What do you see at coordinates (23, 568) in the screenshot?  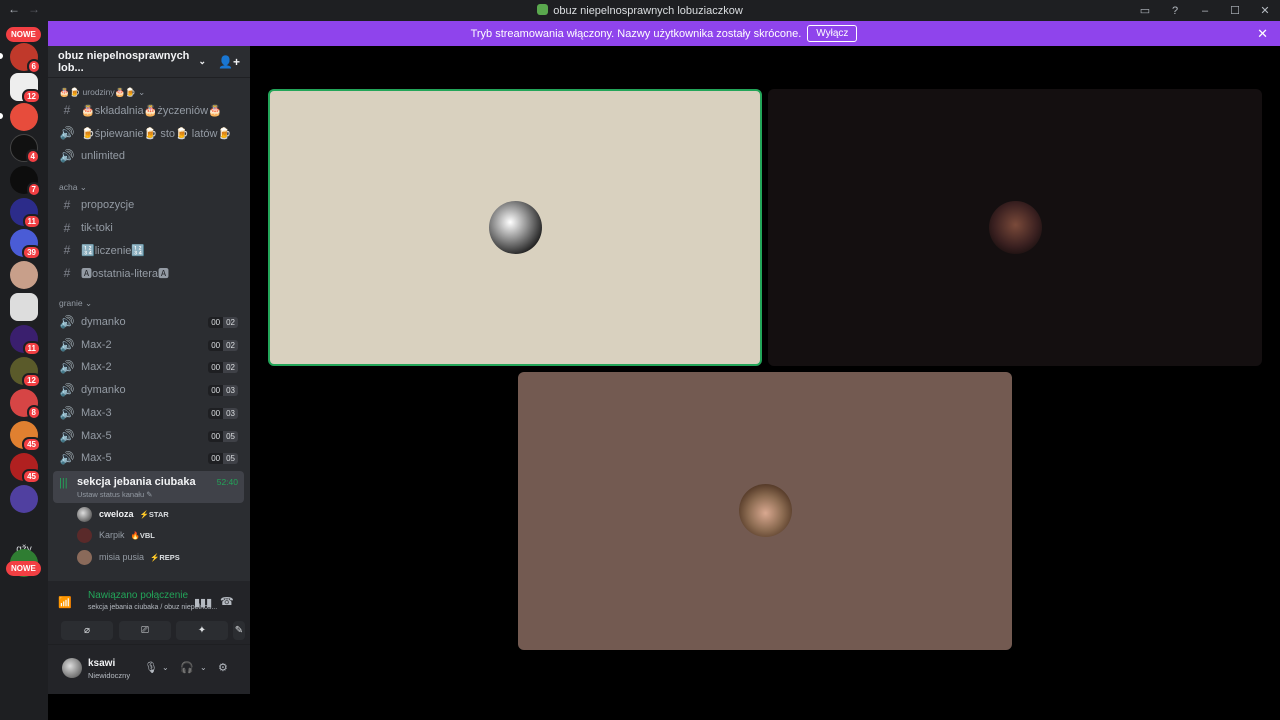 I see `new-pill-bottom: NOWE` at bounding box center [23, 568].